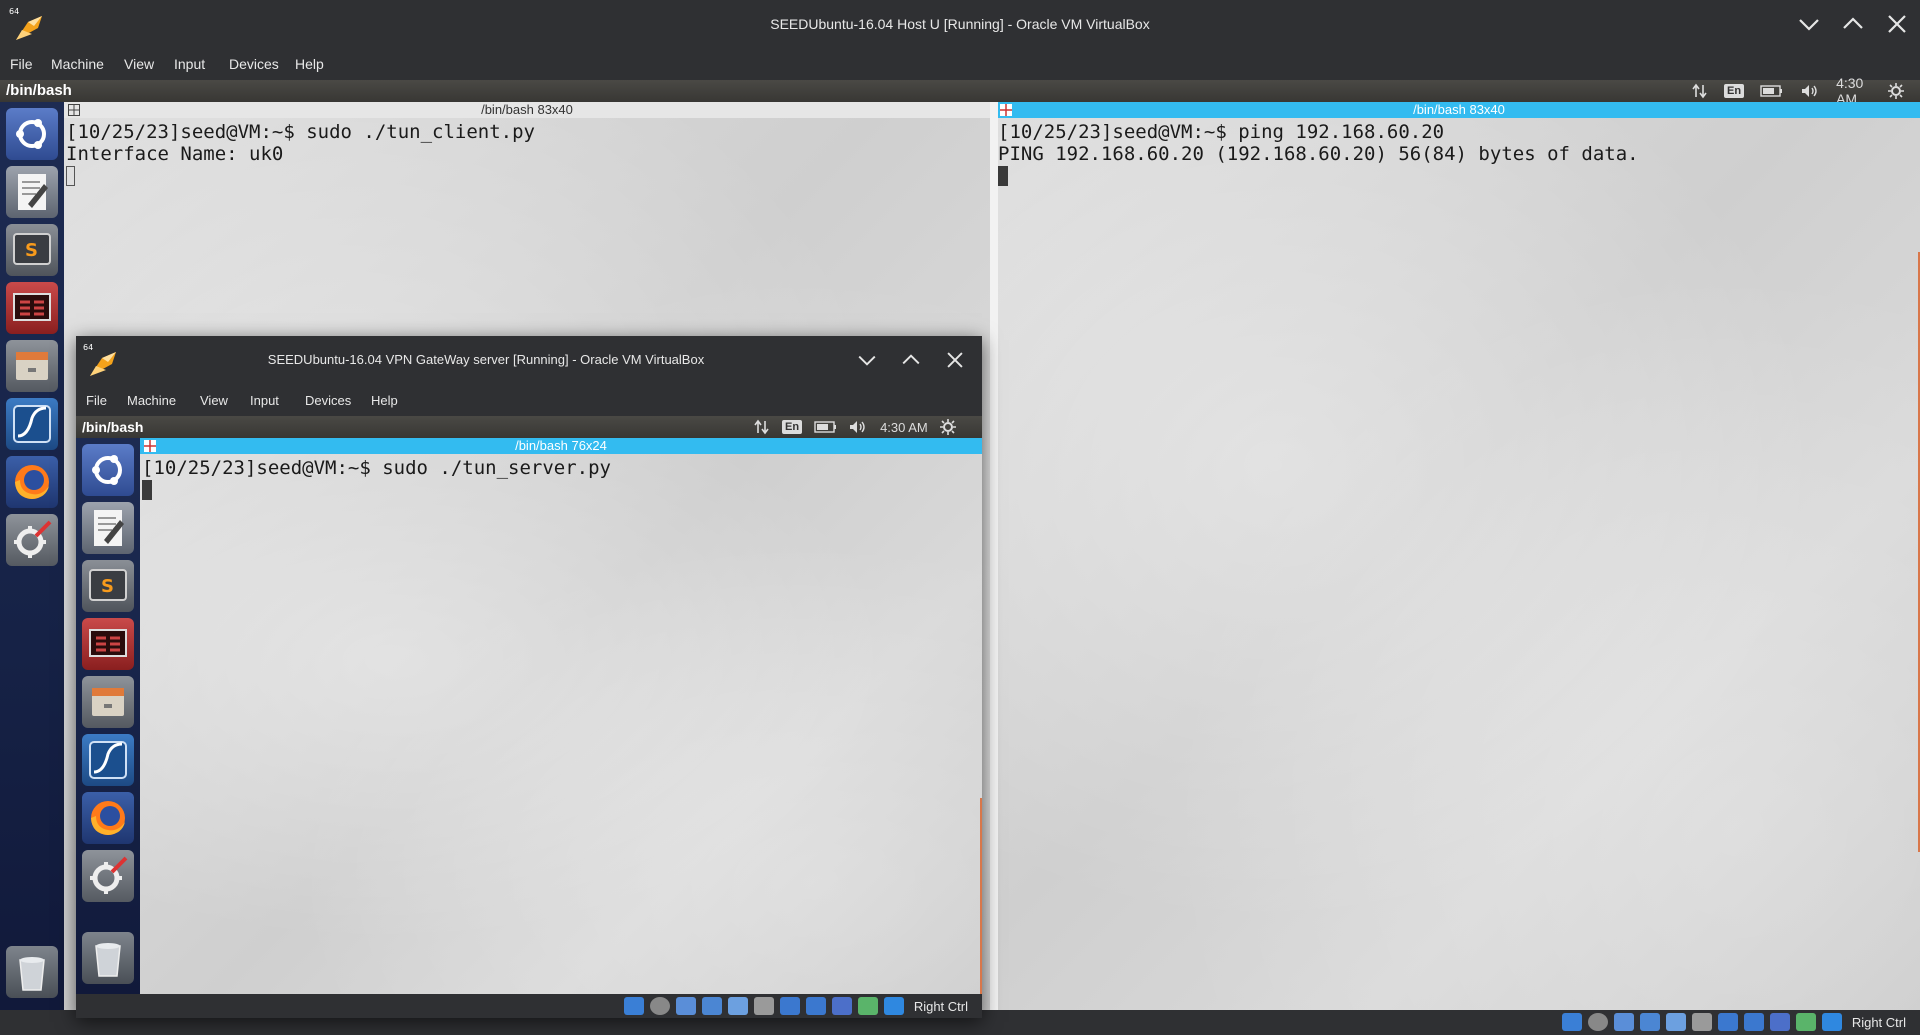  What do you see at coordinates (529, 1006) in the screenshot?
I see `gateway-statusbar: Right Ctrl` at bounding box center [529, 1006].